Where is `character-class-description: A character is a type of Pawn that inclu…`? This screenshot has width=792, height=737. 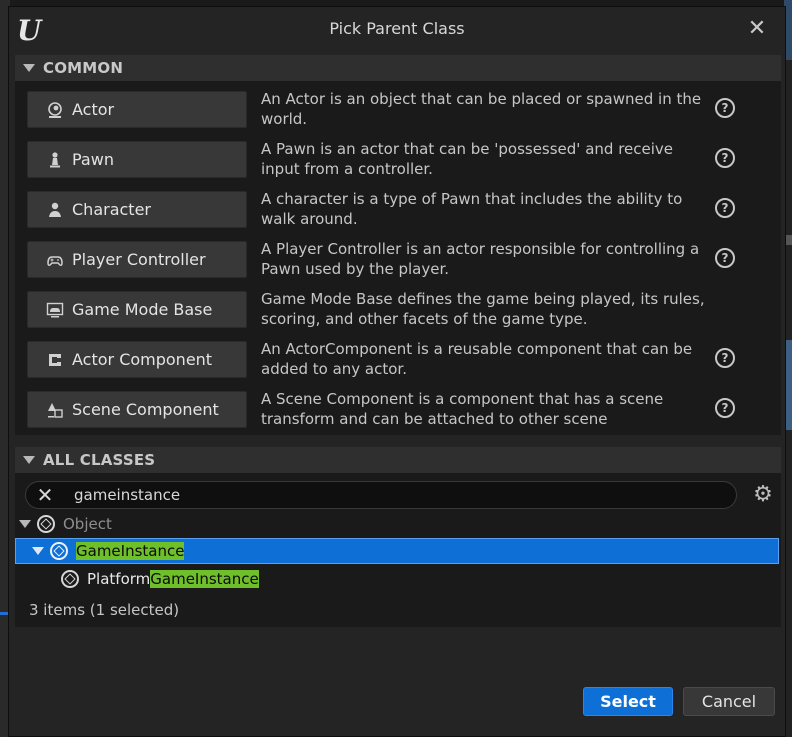 character-class-description: A character is a type of Pawn that inclu… is located at coordinates (472, 209).